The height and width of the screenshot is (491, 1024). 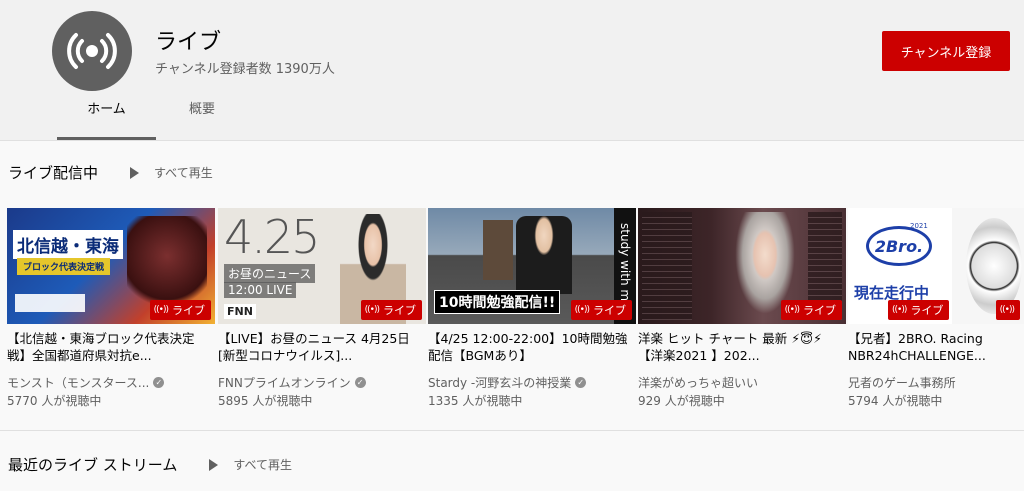 What do you see at coordinates (106, 109) in the screenshot?
I see `tab-home-label: ホーム` at bounding box center [106, 109].